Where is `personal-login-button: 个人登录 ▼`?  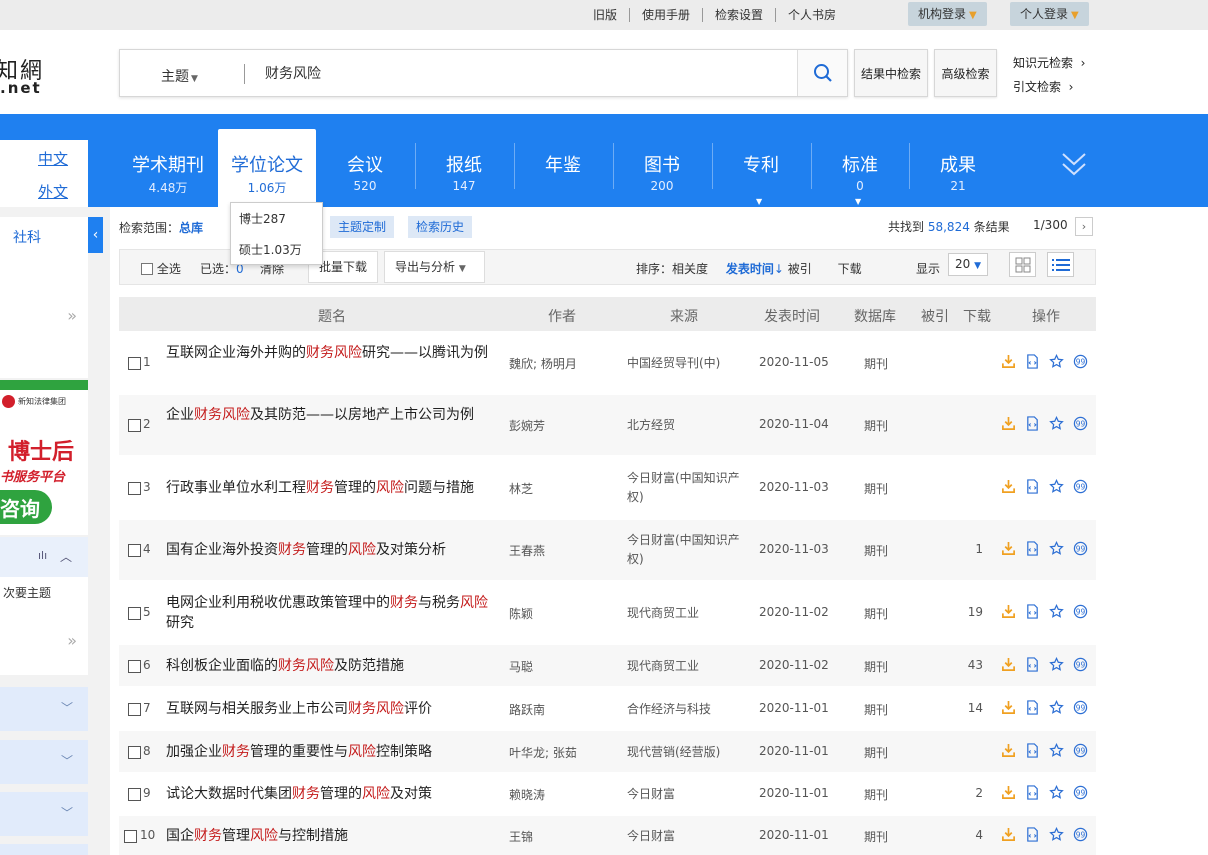 personal-login-button: 个人登录 ▼ is located at coordinates (1049, 14).